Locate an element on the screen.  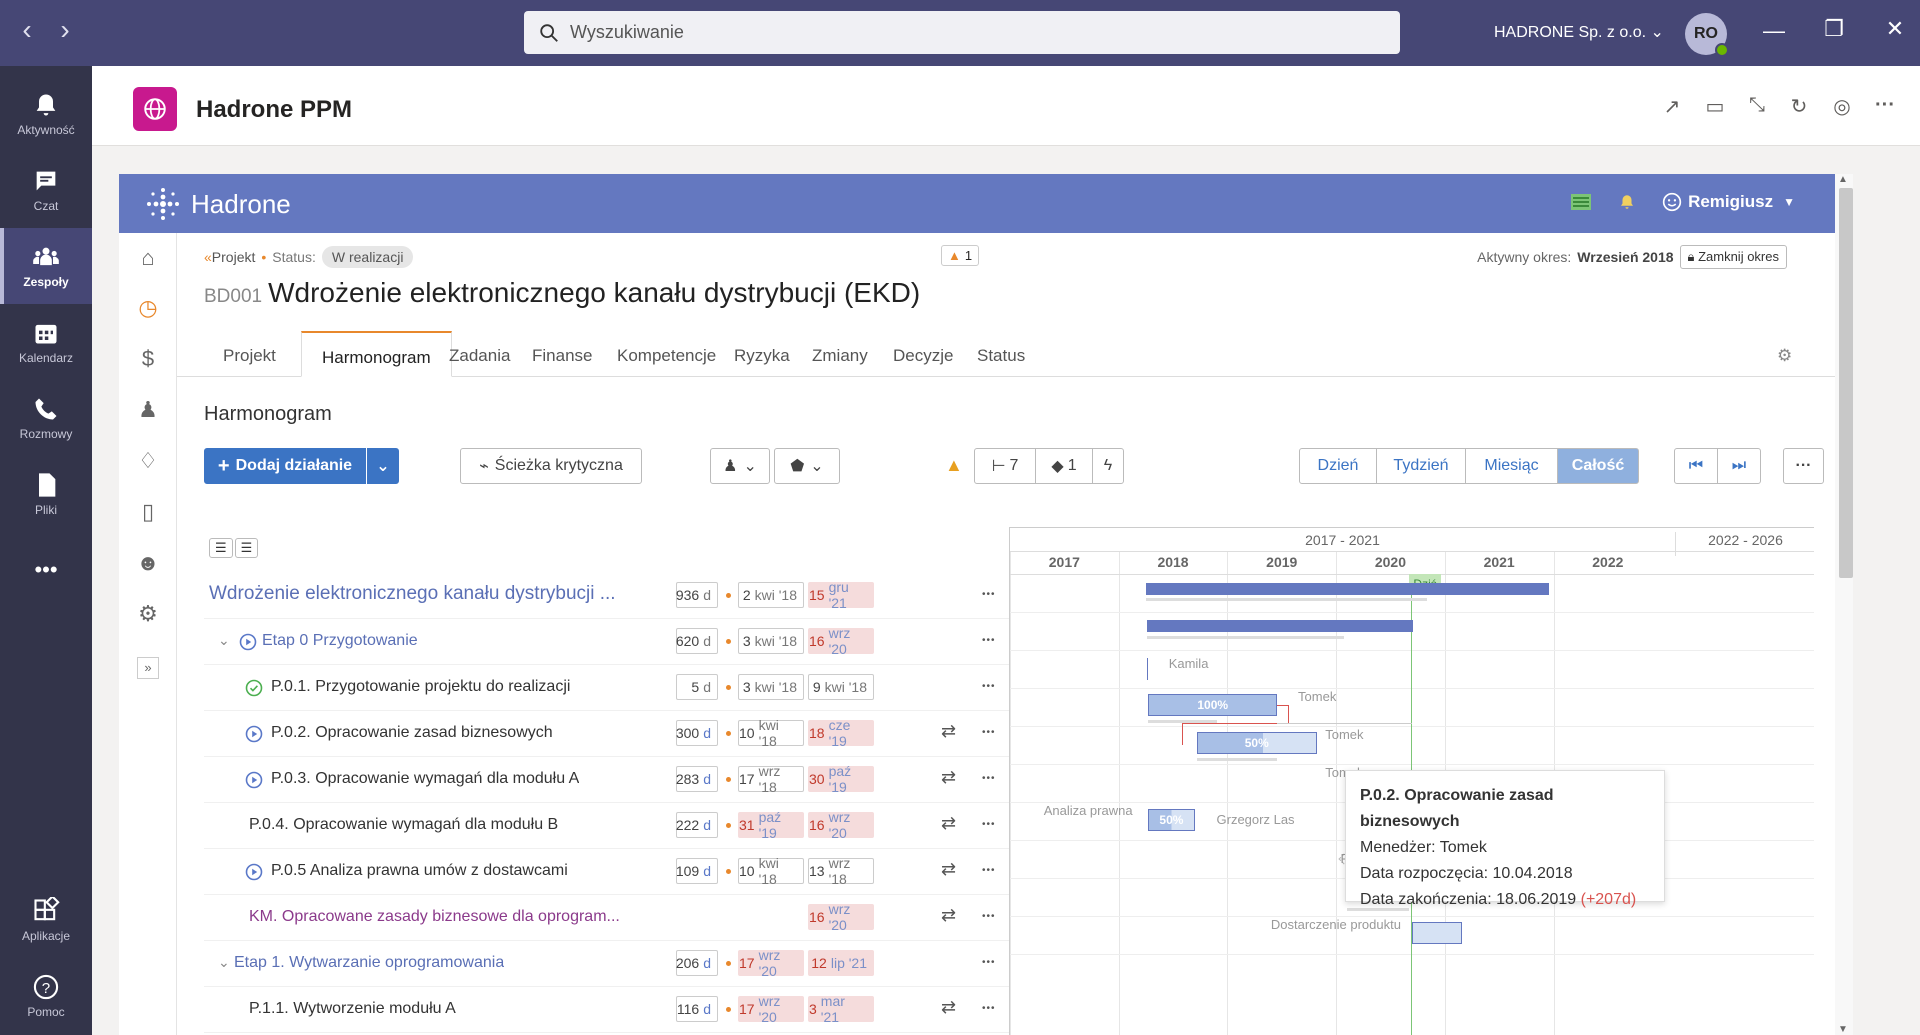
rail-more-button: ••• is located at coordinates (46, 570).